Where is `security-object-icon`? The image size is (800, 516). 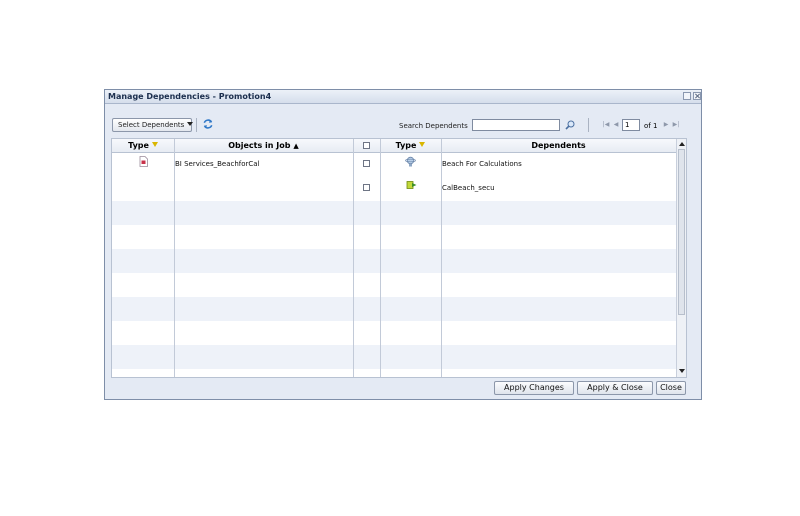 security-object-icon is located at coordinates (411, 185).